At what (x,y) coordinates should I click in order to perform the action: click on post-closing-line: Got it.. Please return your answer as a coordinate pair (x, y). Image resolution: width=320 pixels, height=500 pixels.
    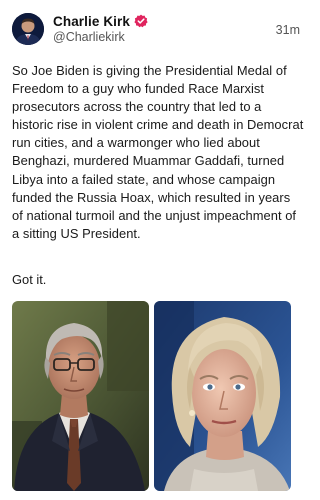
    Looking at the image, I should click on (29, 279).